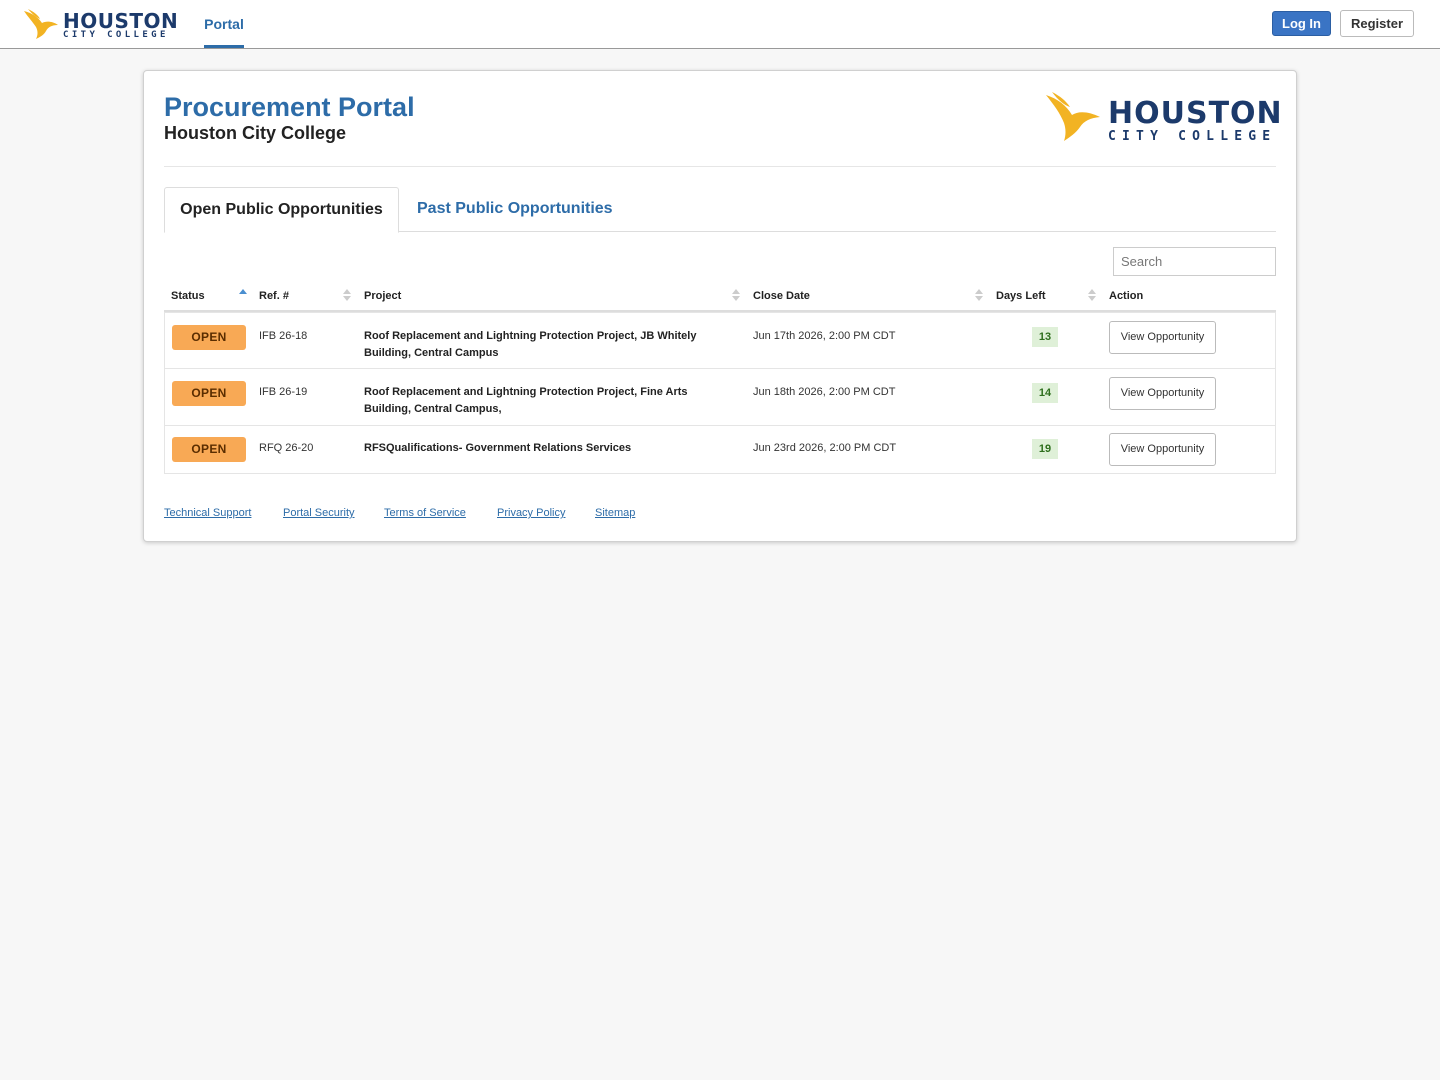 This screenshot has height=1080, width=1440. I want to click on days-left-badge: 14, so click(1045, 393).